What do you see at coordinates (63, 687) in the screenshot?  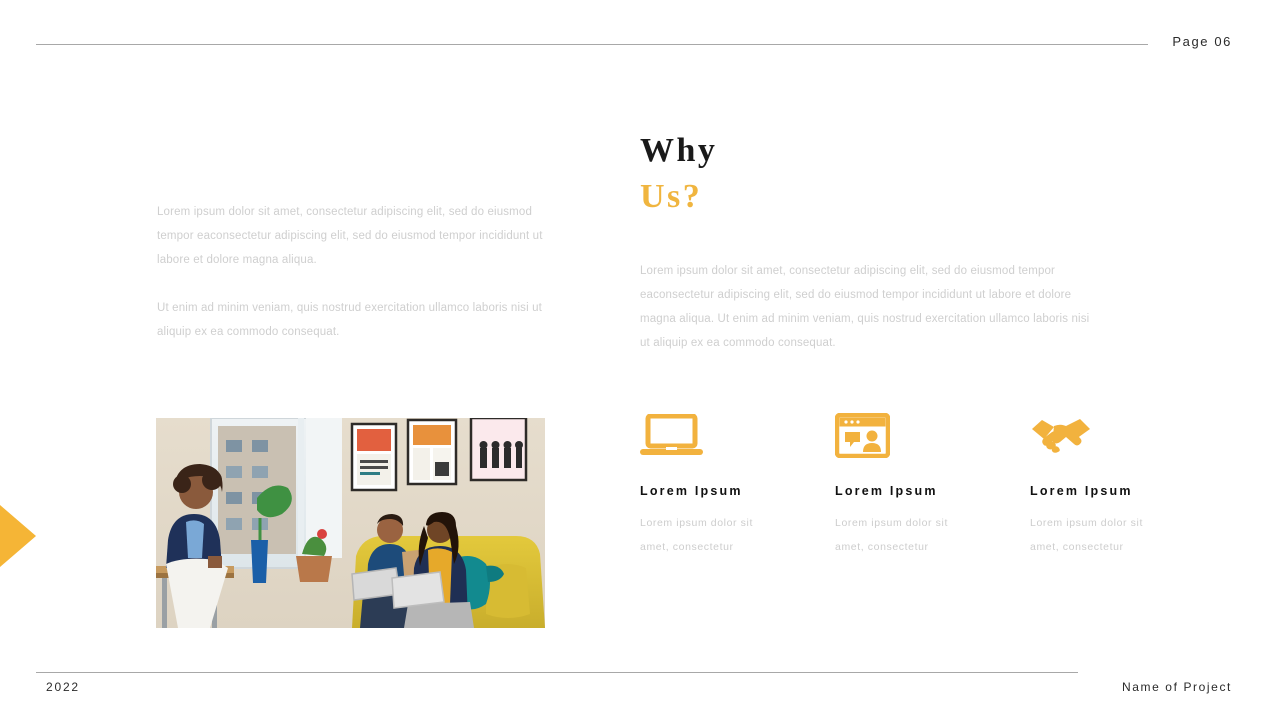 I see `footer-year: 2022` at bounding box center [63, 687].